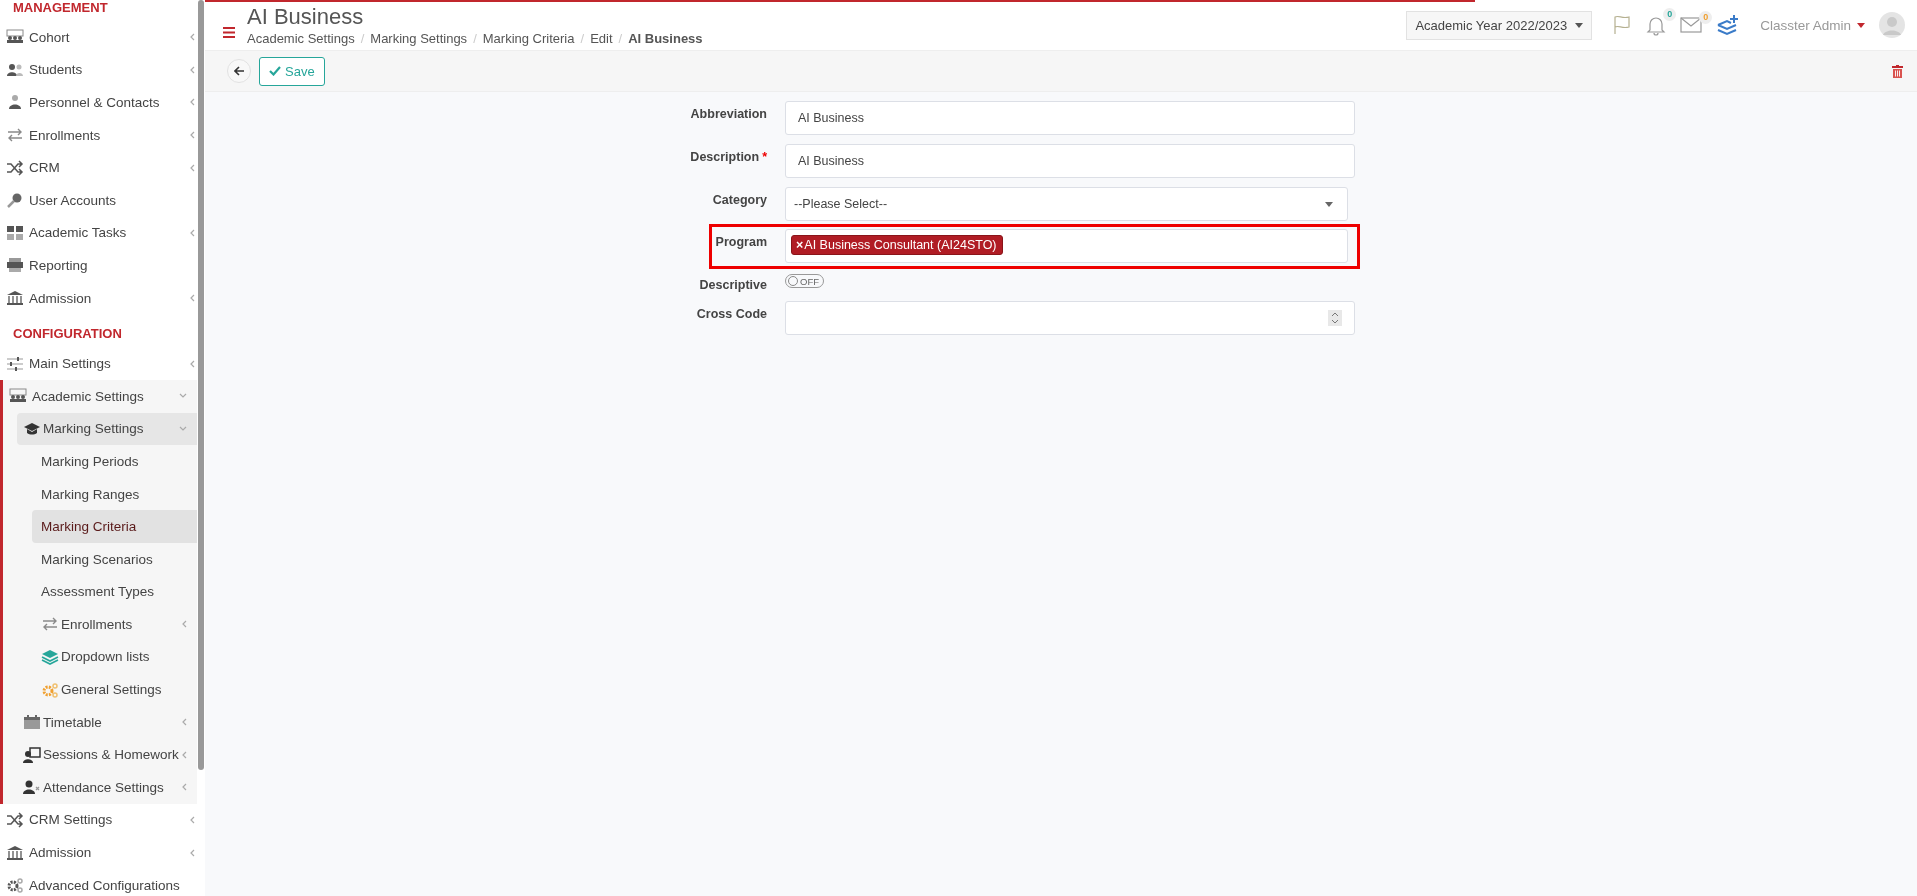  I want to click on printer-icon, so click(15, 265).